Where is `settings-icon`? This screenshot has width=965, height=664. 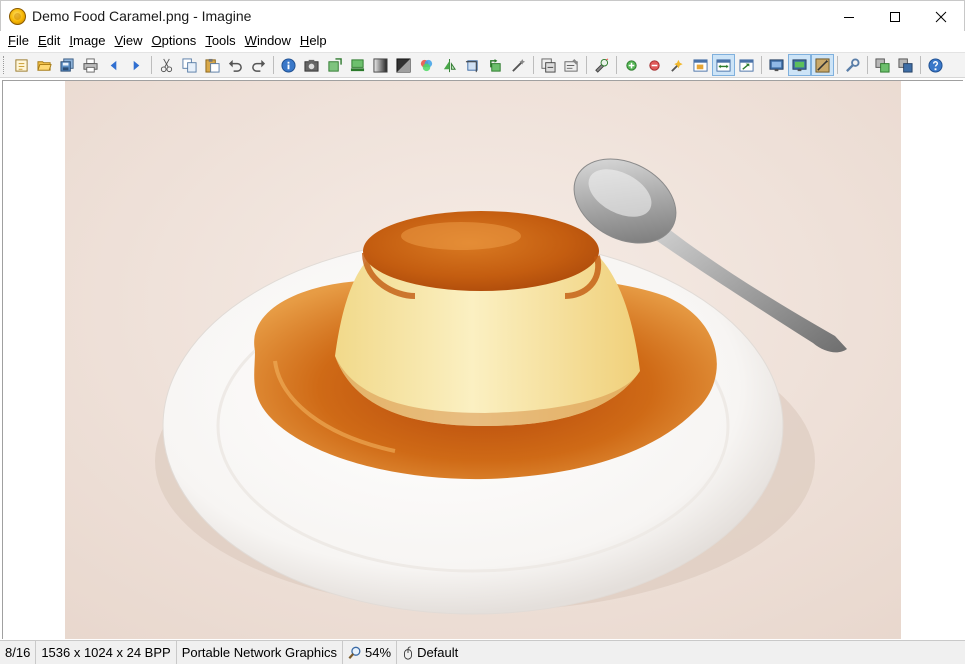 settings-icon is located at coordinates (853, 64).